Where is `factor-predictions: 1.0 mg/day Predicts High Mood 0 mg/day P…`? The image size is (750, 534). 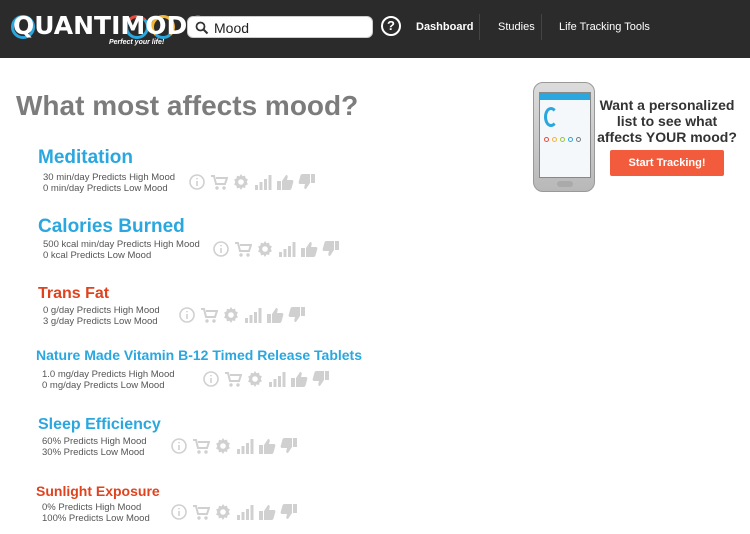 factor-predictions: 1.0 mg/day Predicts High Mood 0 mg/day P… is located at coordinates (108, 380).